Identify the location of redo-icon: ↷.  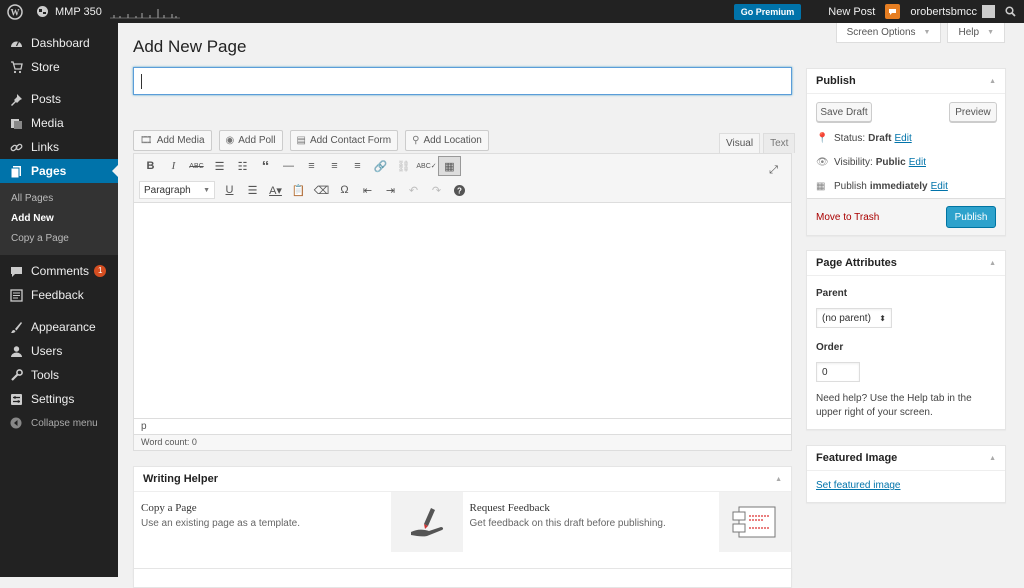
(436, 190).